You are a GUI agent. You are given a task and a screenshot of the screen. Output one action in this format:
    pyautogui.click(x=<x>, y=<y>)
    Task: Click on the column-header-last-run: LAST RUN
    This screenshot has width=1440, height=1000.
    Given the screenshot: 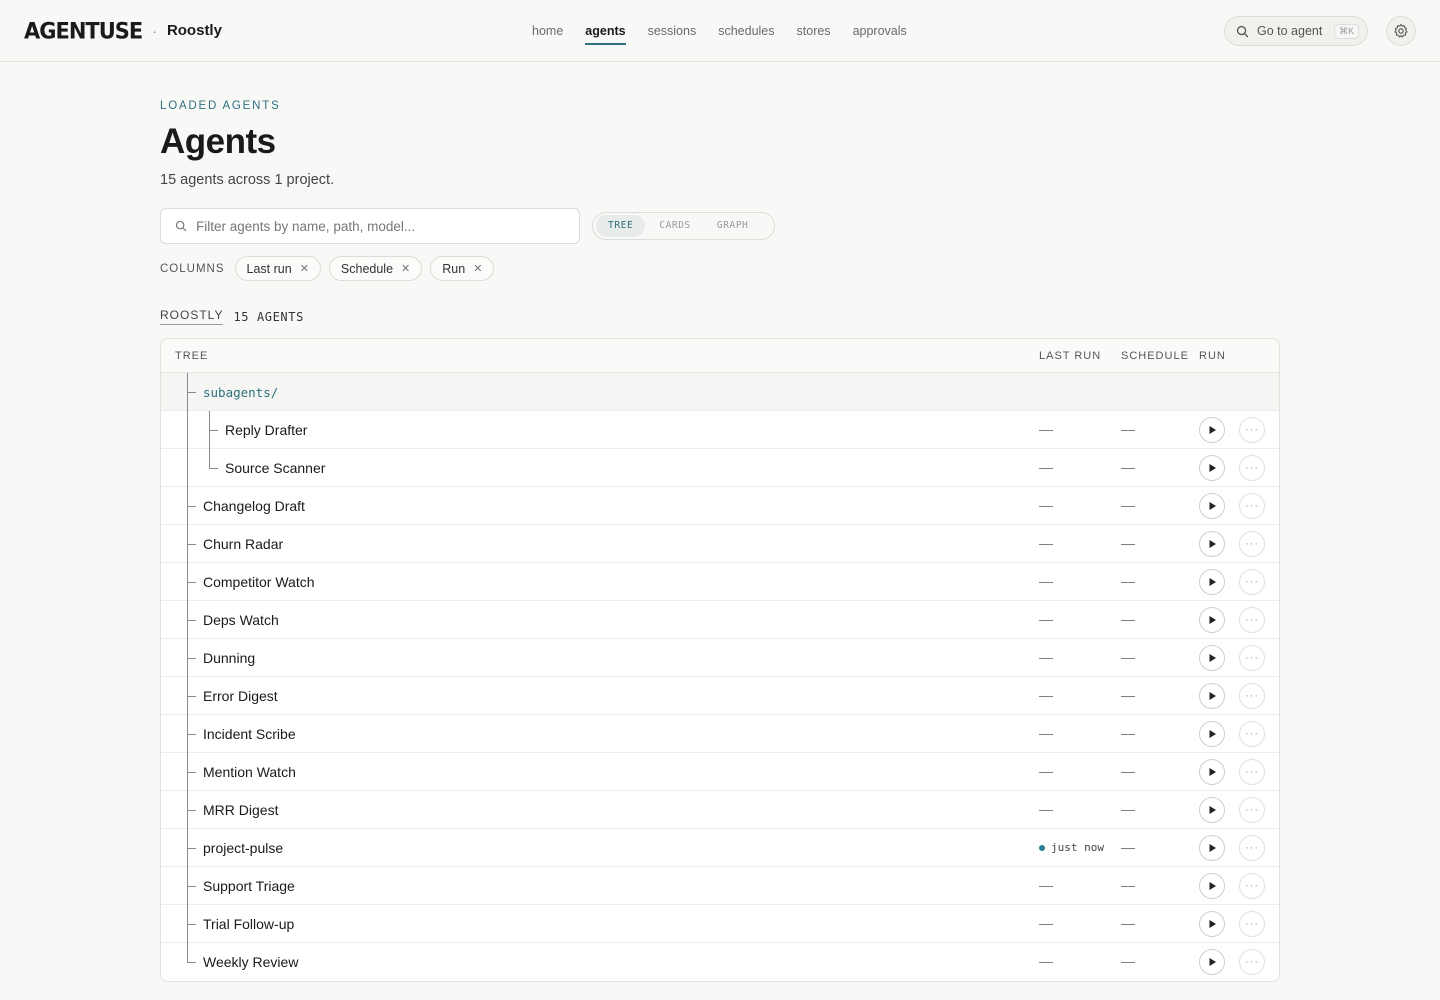 What is the action you would take?
    pyautogui.click(x=1070, y=356)
    